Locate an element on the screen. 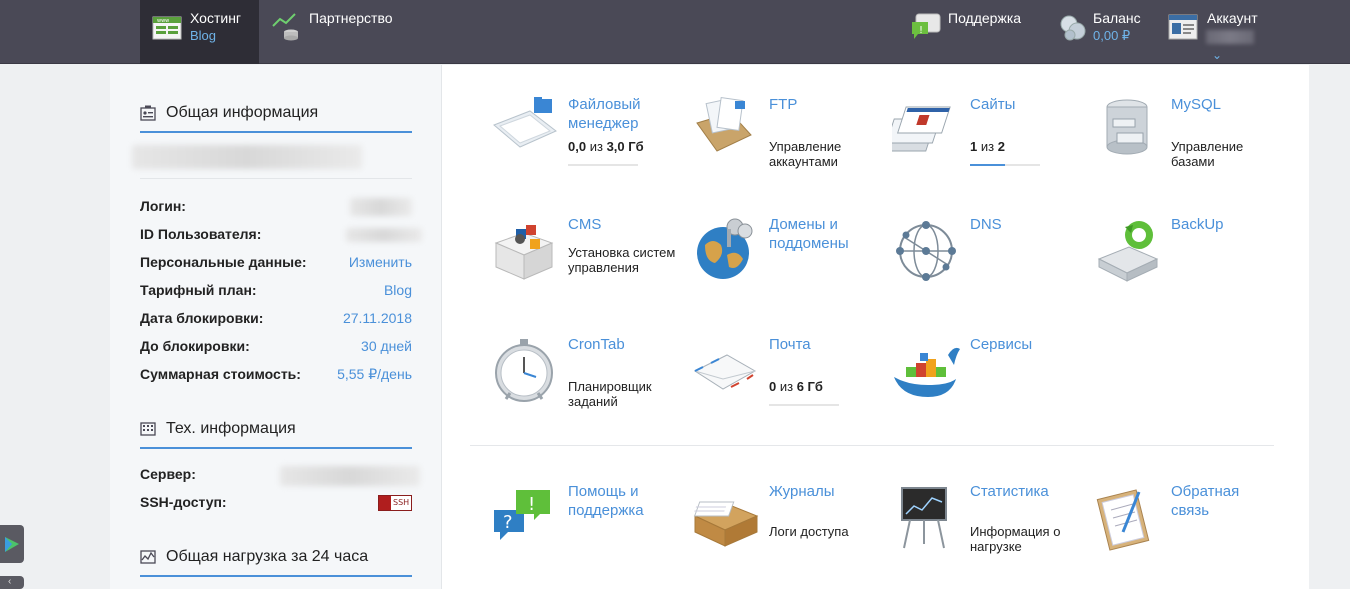 This screenshot has height=589, width=1350. nav-support-label: Поддержка is located at coordinates (985, 18).